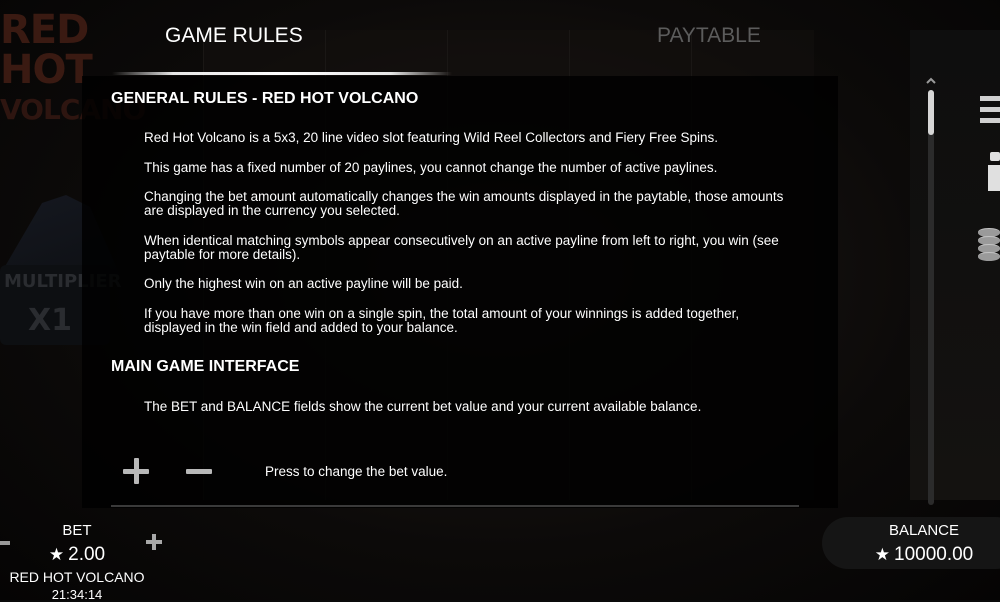  What do you see at coordinates (200, 471) in the screenshot?
I see `minus-icon` at bounding box center [200, 471].